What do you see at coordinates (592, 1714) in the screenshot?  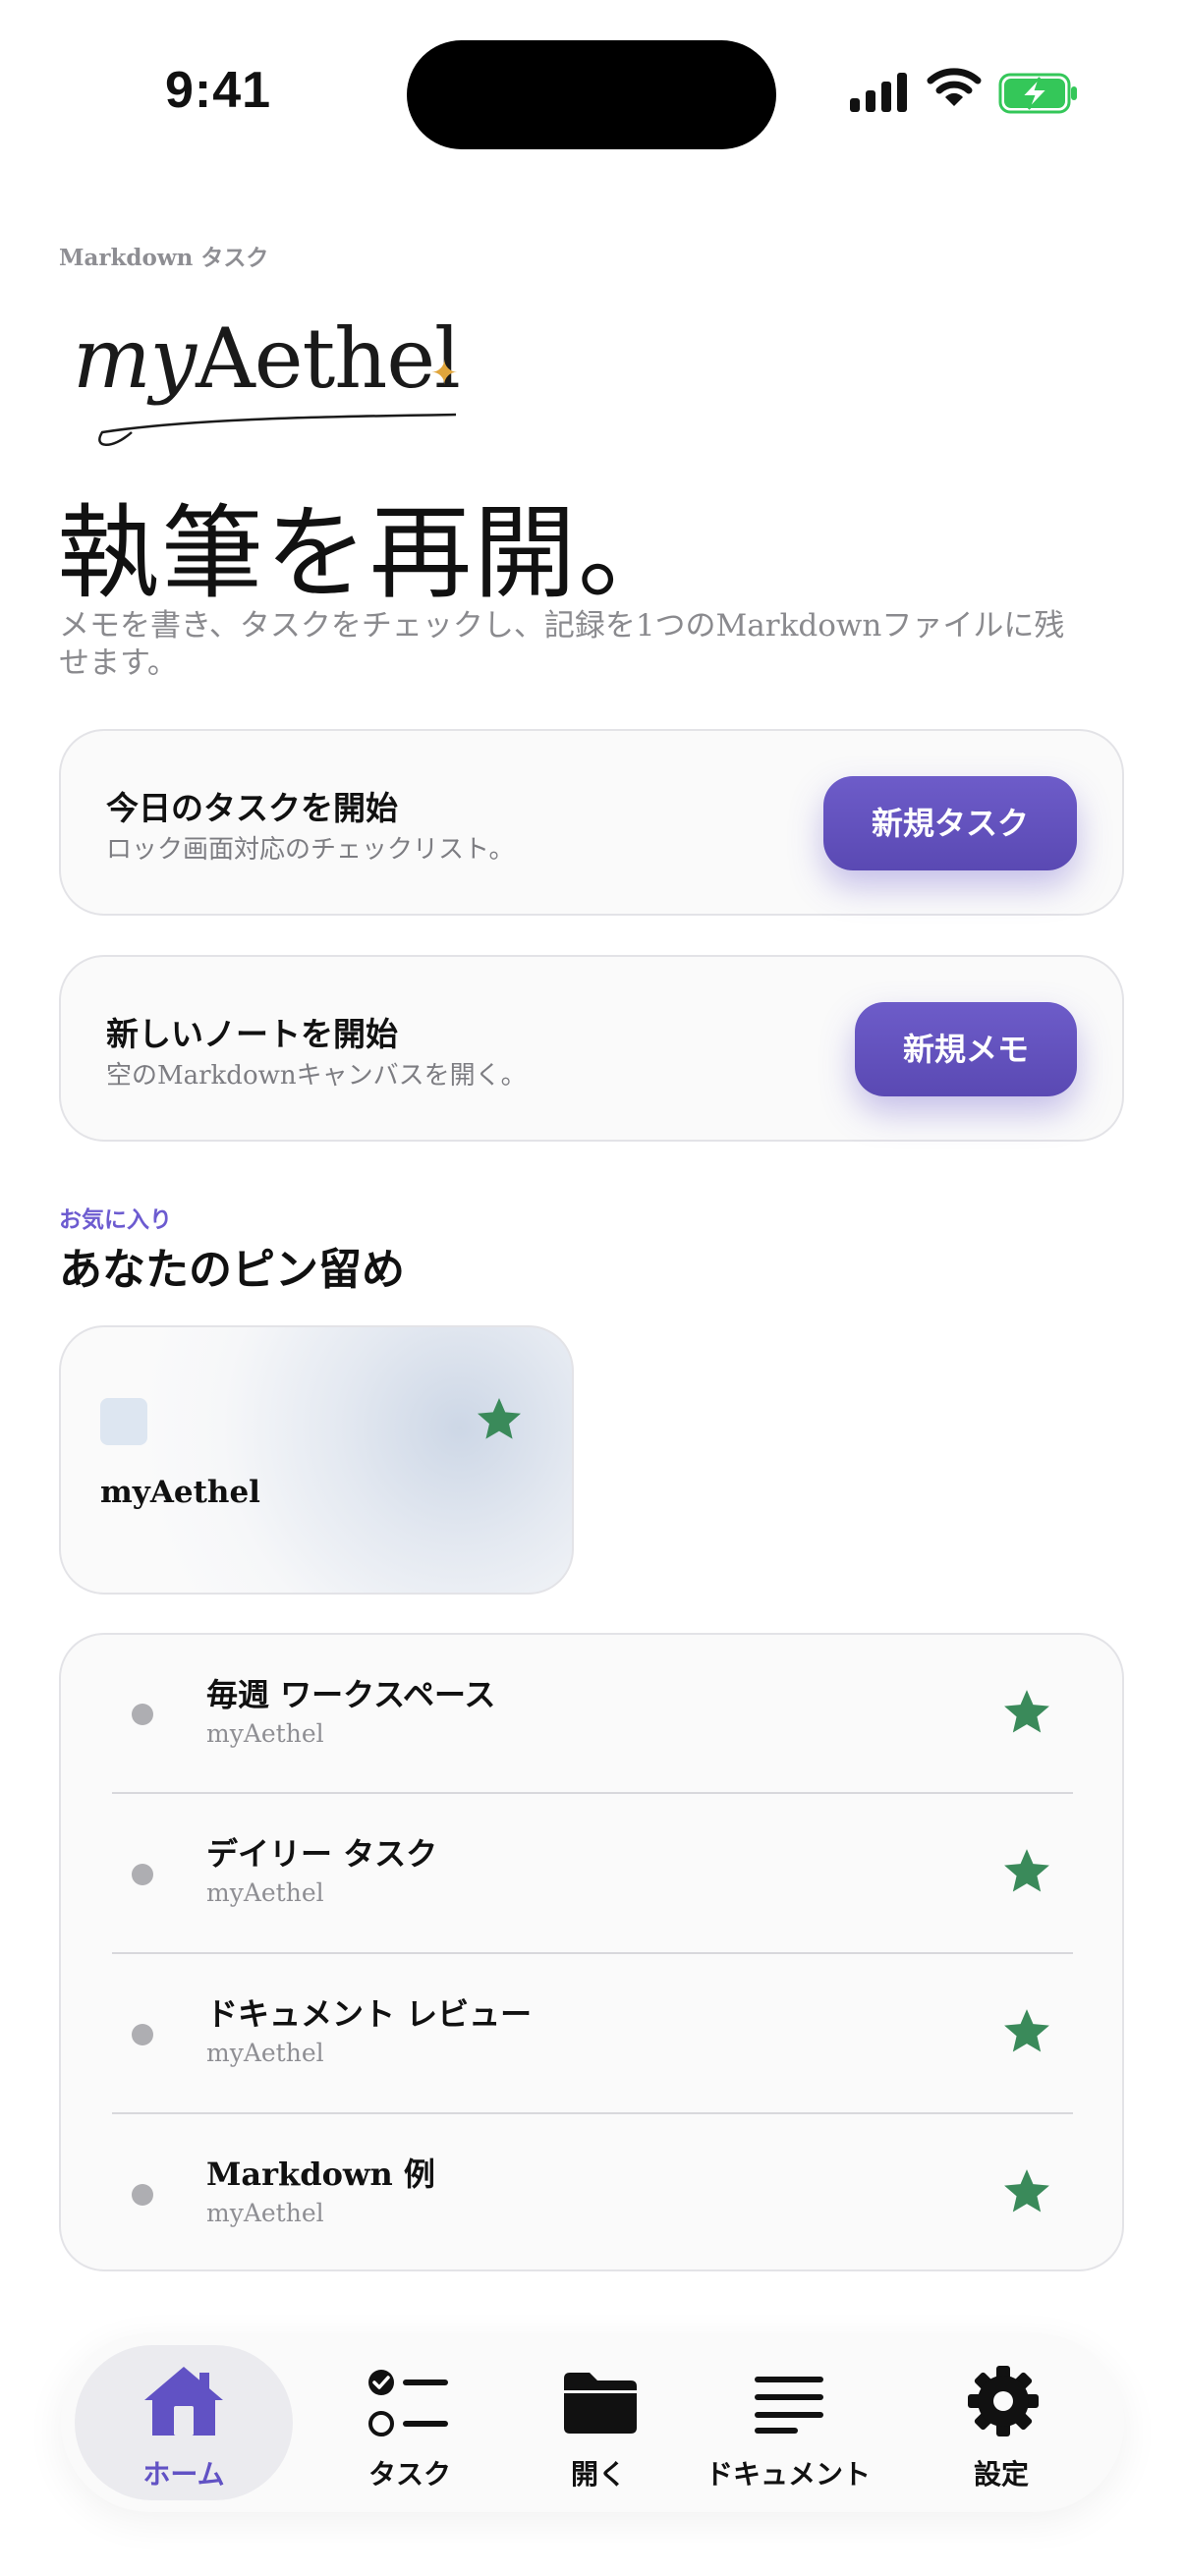 I see `list-item: 毎週 ワークスペース myAethel` at bounding box center [592, 1714].